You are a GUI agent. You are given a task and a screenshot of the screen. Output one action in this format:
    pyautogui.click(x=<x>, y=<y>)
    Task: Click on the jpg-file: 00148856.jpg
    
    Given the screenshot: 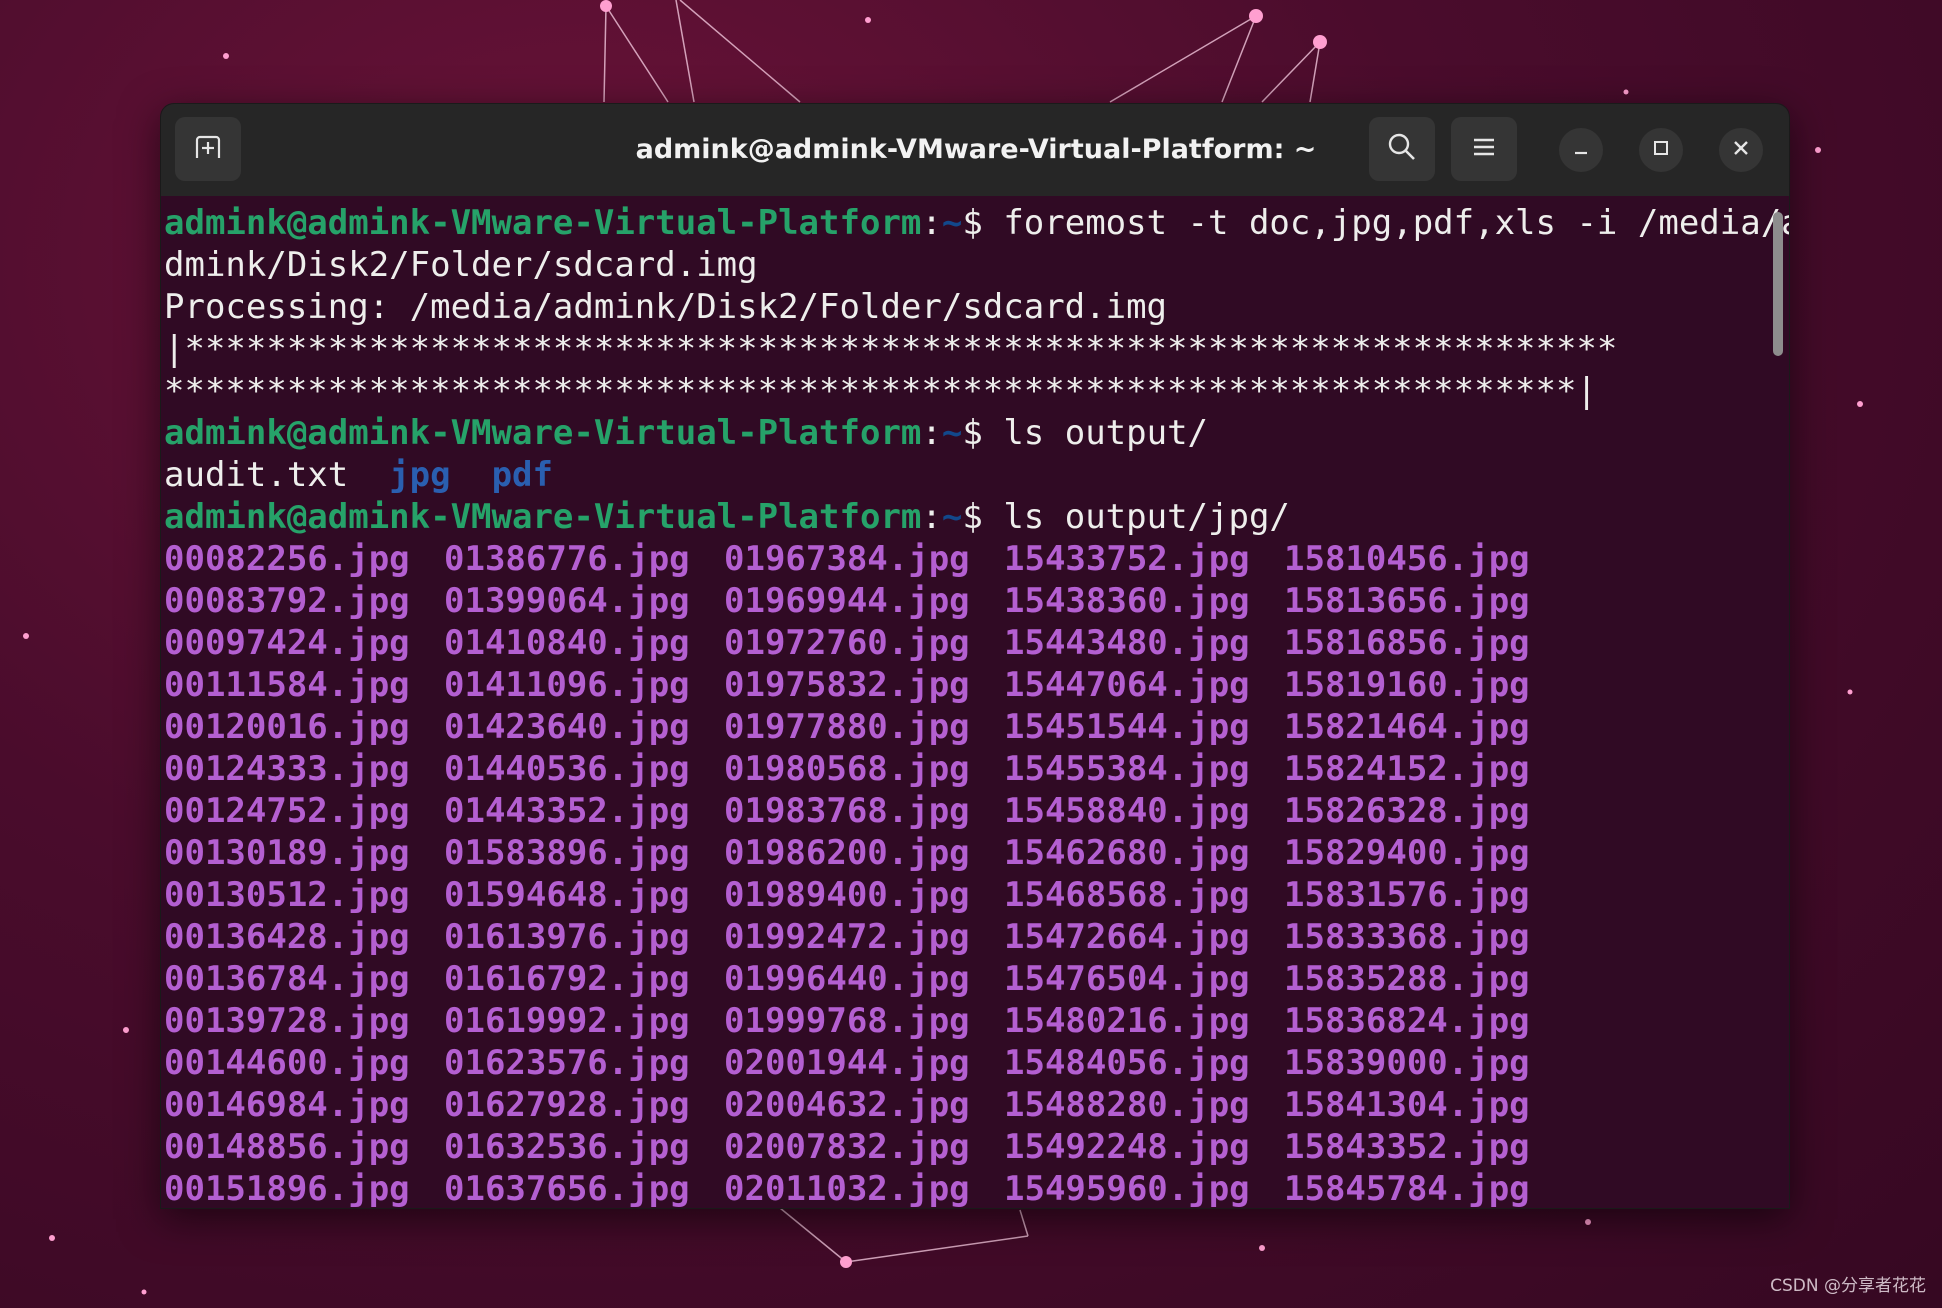 What is the action you would take?
    pyautogui.click(x=287, y=1147)
    